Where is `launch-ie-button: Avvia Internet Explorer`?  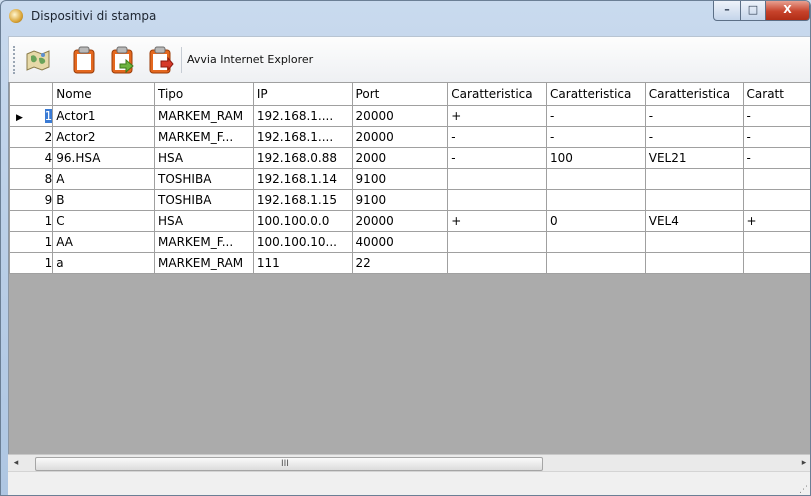
launch-ie-button: Avvia Internet Explorer is located at coordinates (250, 59).